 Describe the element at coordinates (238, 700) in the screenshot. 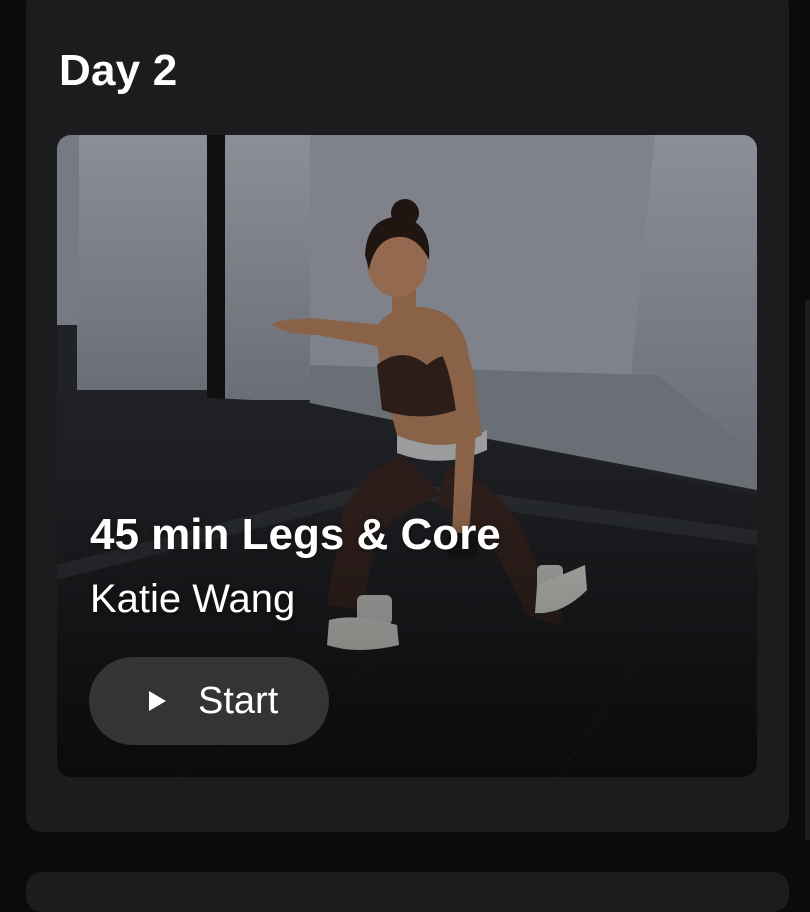

I see `start-button-label: Start` at that location.